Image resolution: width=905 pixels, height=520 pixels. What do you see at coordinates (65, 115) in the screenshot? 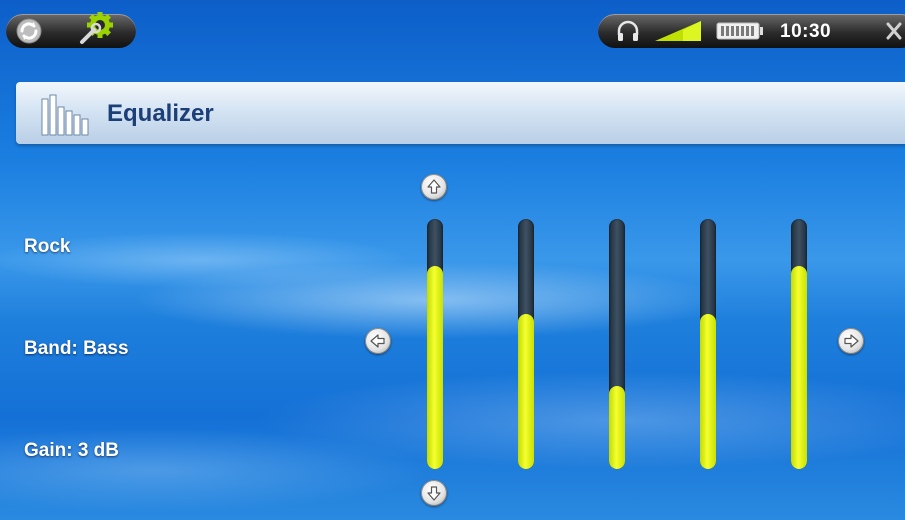
I see `equalizer-icon` at bounding box center [65, 115].